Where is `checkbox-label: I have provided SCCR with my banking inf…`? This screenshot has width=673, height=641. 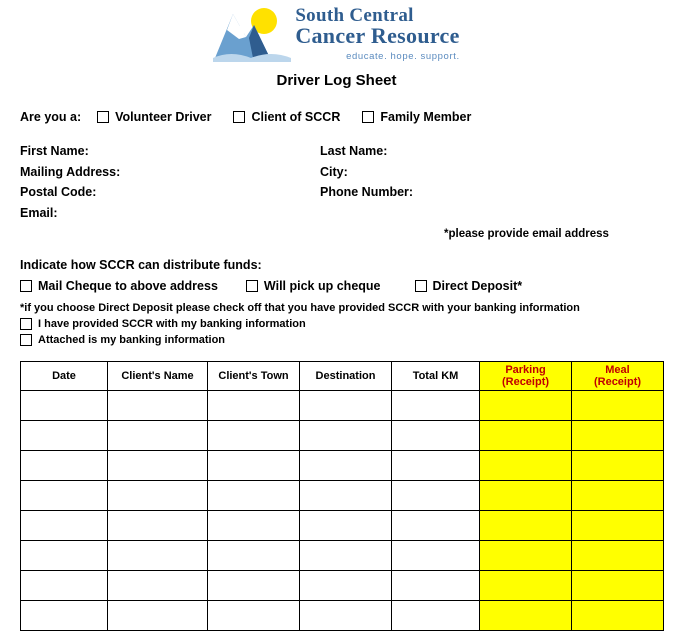 checkbox-label: I have provided SCCR with my banking inf… is located at coordinates (172, 323).